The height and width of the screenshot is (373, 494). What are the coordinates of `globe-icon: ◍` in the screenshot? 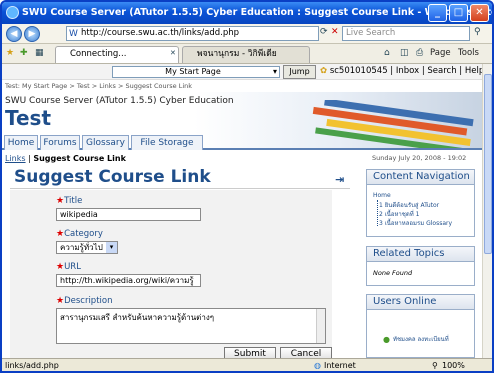 It's located at (317, 365).